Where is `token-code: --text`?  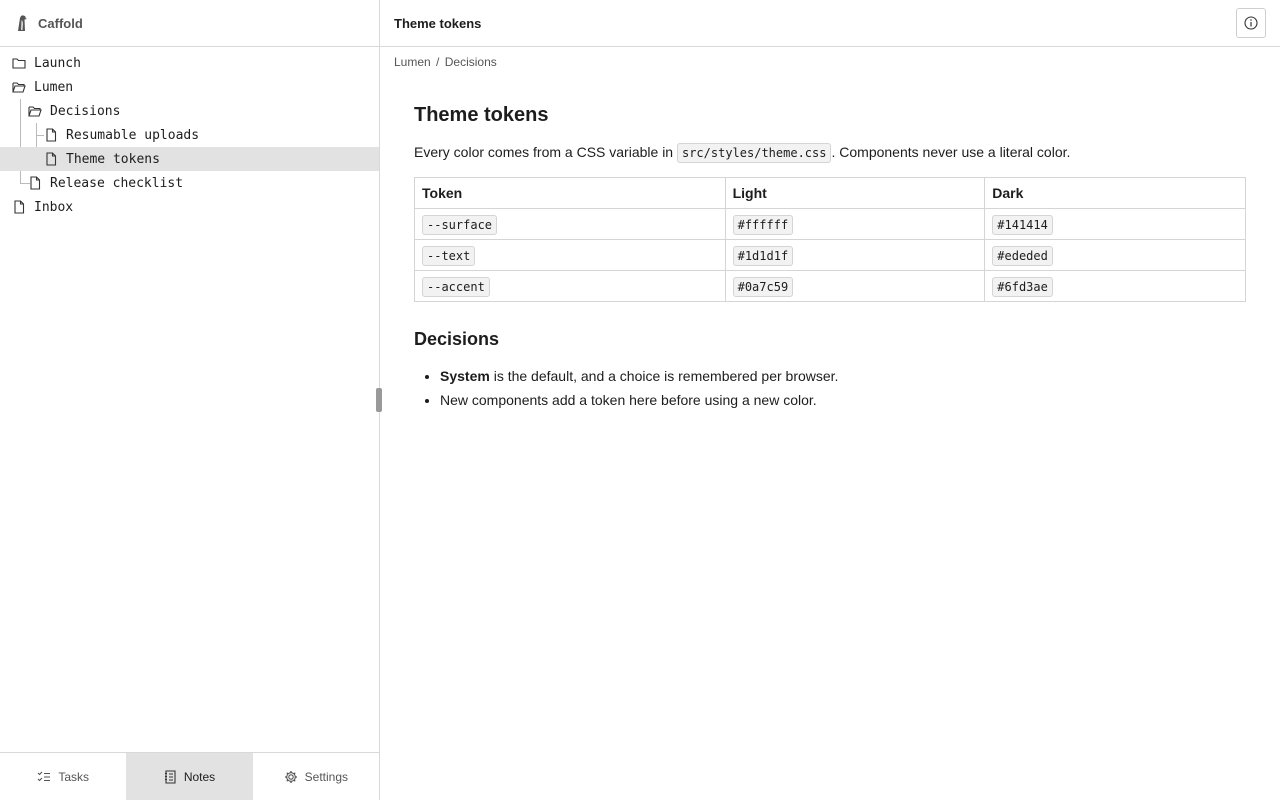 token-code: --text is located at coordinates (449, 256).